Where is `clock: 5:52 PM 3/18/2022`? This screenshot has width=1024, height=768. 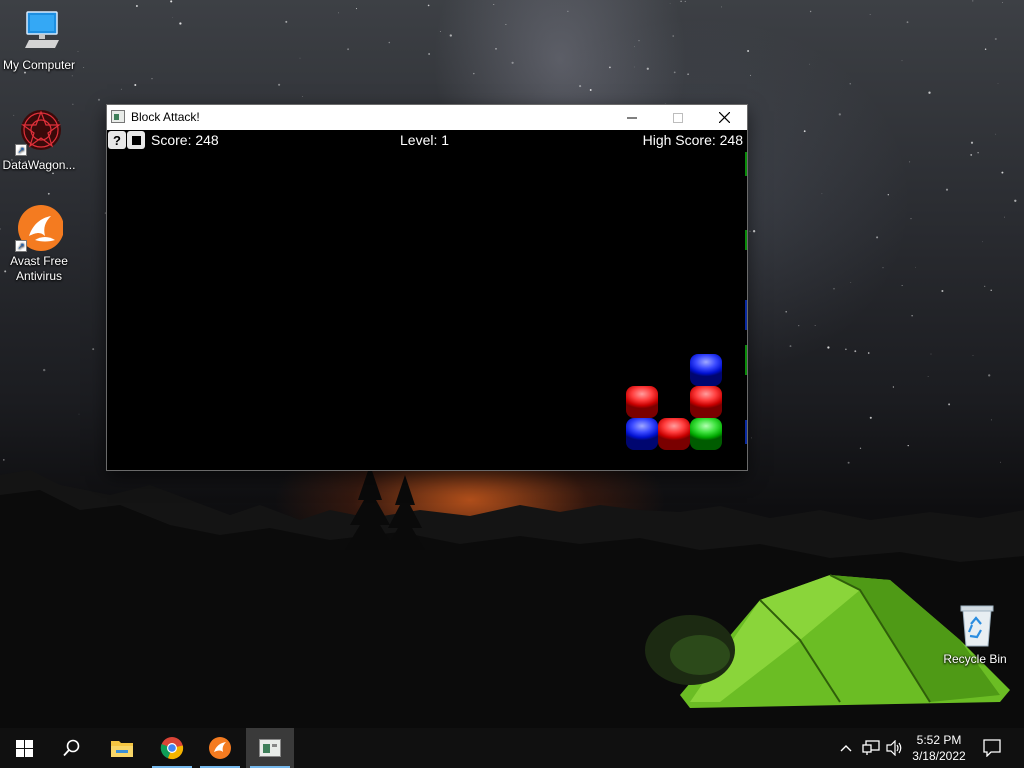
clock: 5:52 PM 3/18/2022 is located at coordinates (939, 748).